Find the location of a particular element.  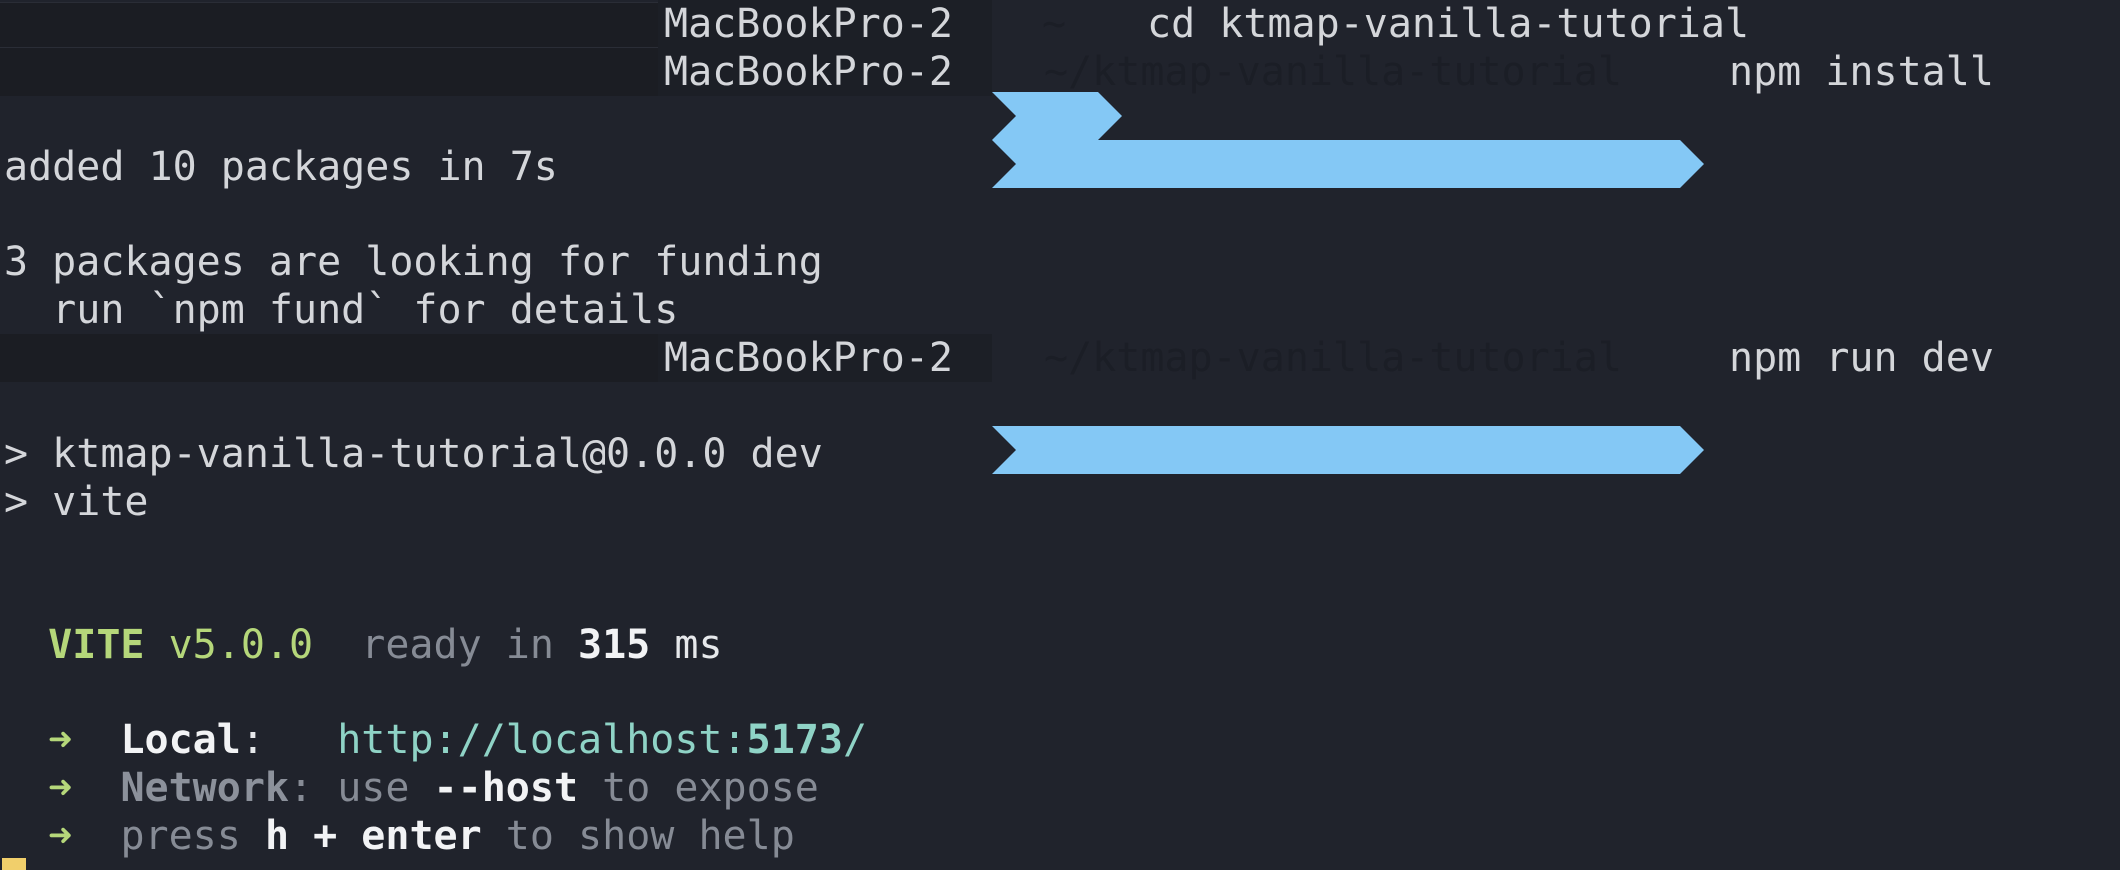

npm-fund-hint: run `npm fund` for details is located at coordinates (341, 310).